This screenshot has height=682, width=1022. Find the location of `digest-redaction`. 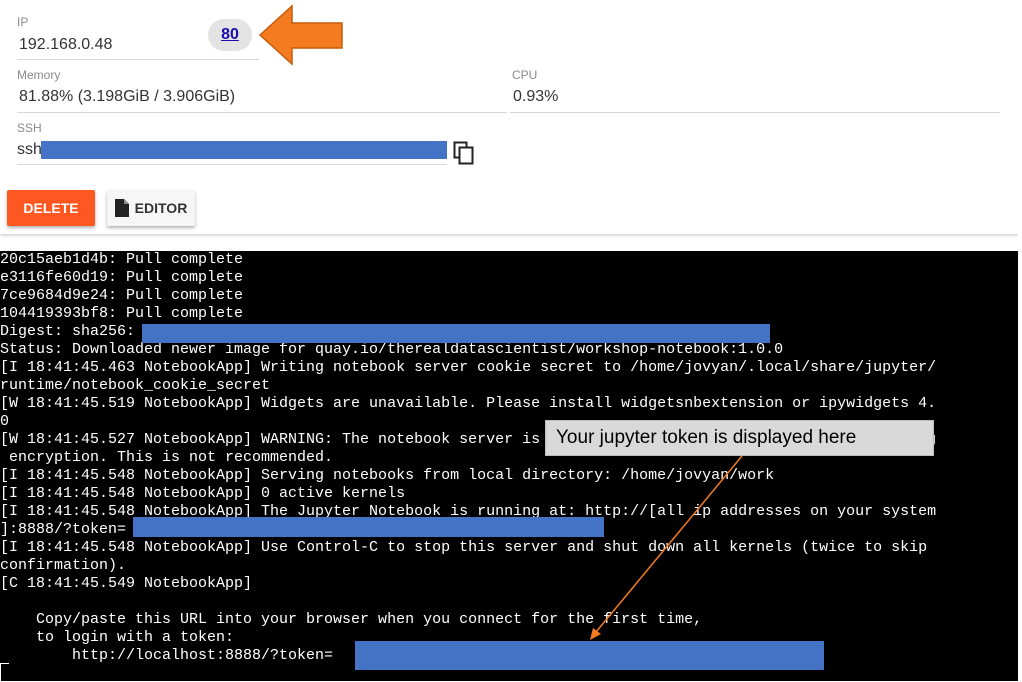

digest-redaction is located at coordinates (456, 333).